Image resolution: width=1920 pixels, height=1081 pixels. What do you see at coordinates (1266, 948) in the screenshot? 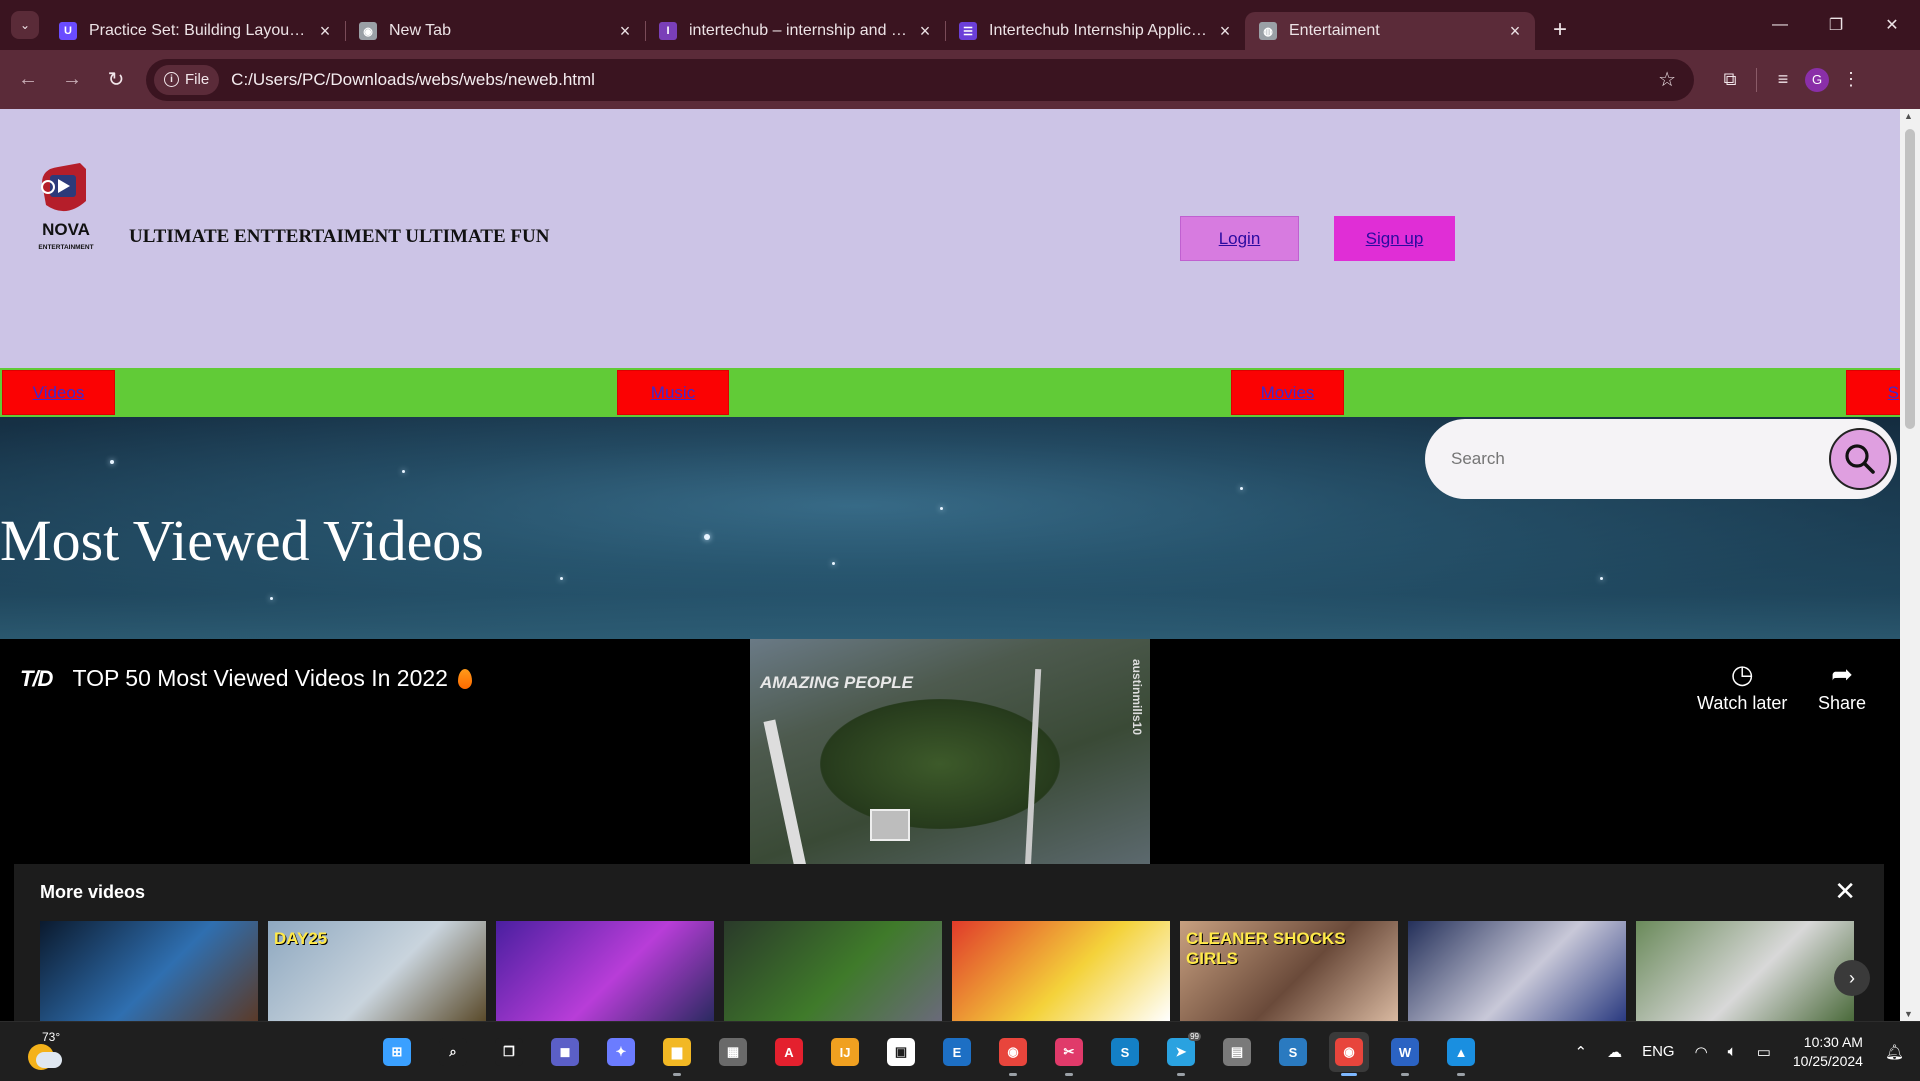
I see `thumbnail-caption: CLEANER SHOCKS GIRLS` at bounding box center [1266, 948].